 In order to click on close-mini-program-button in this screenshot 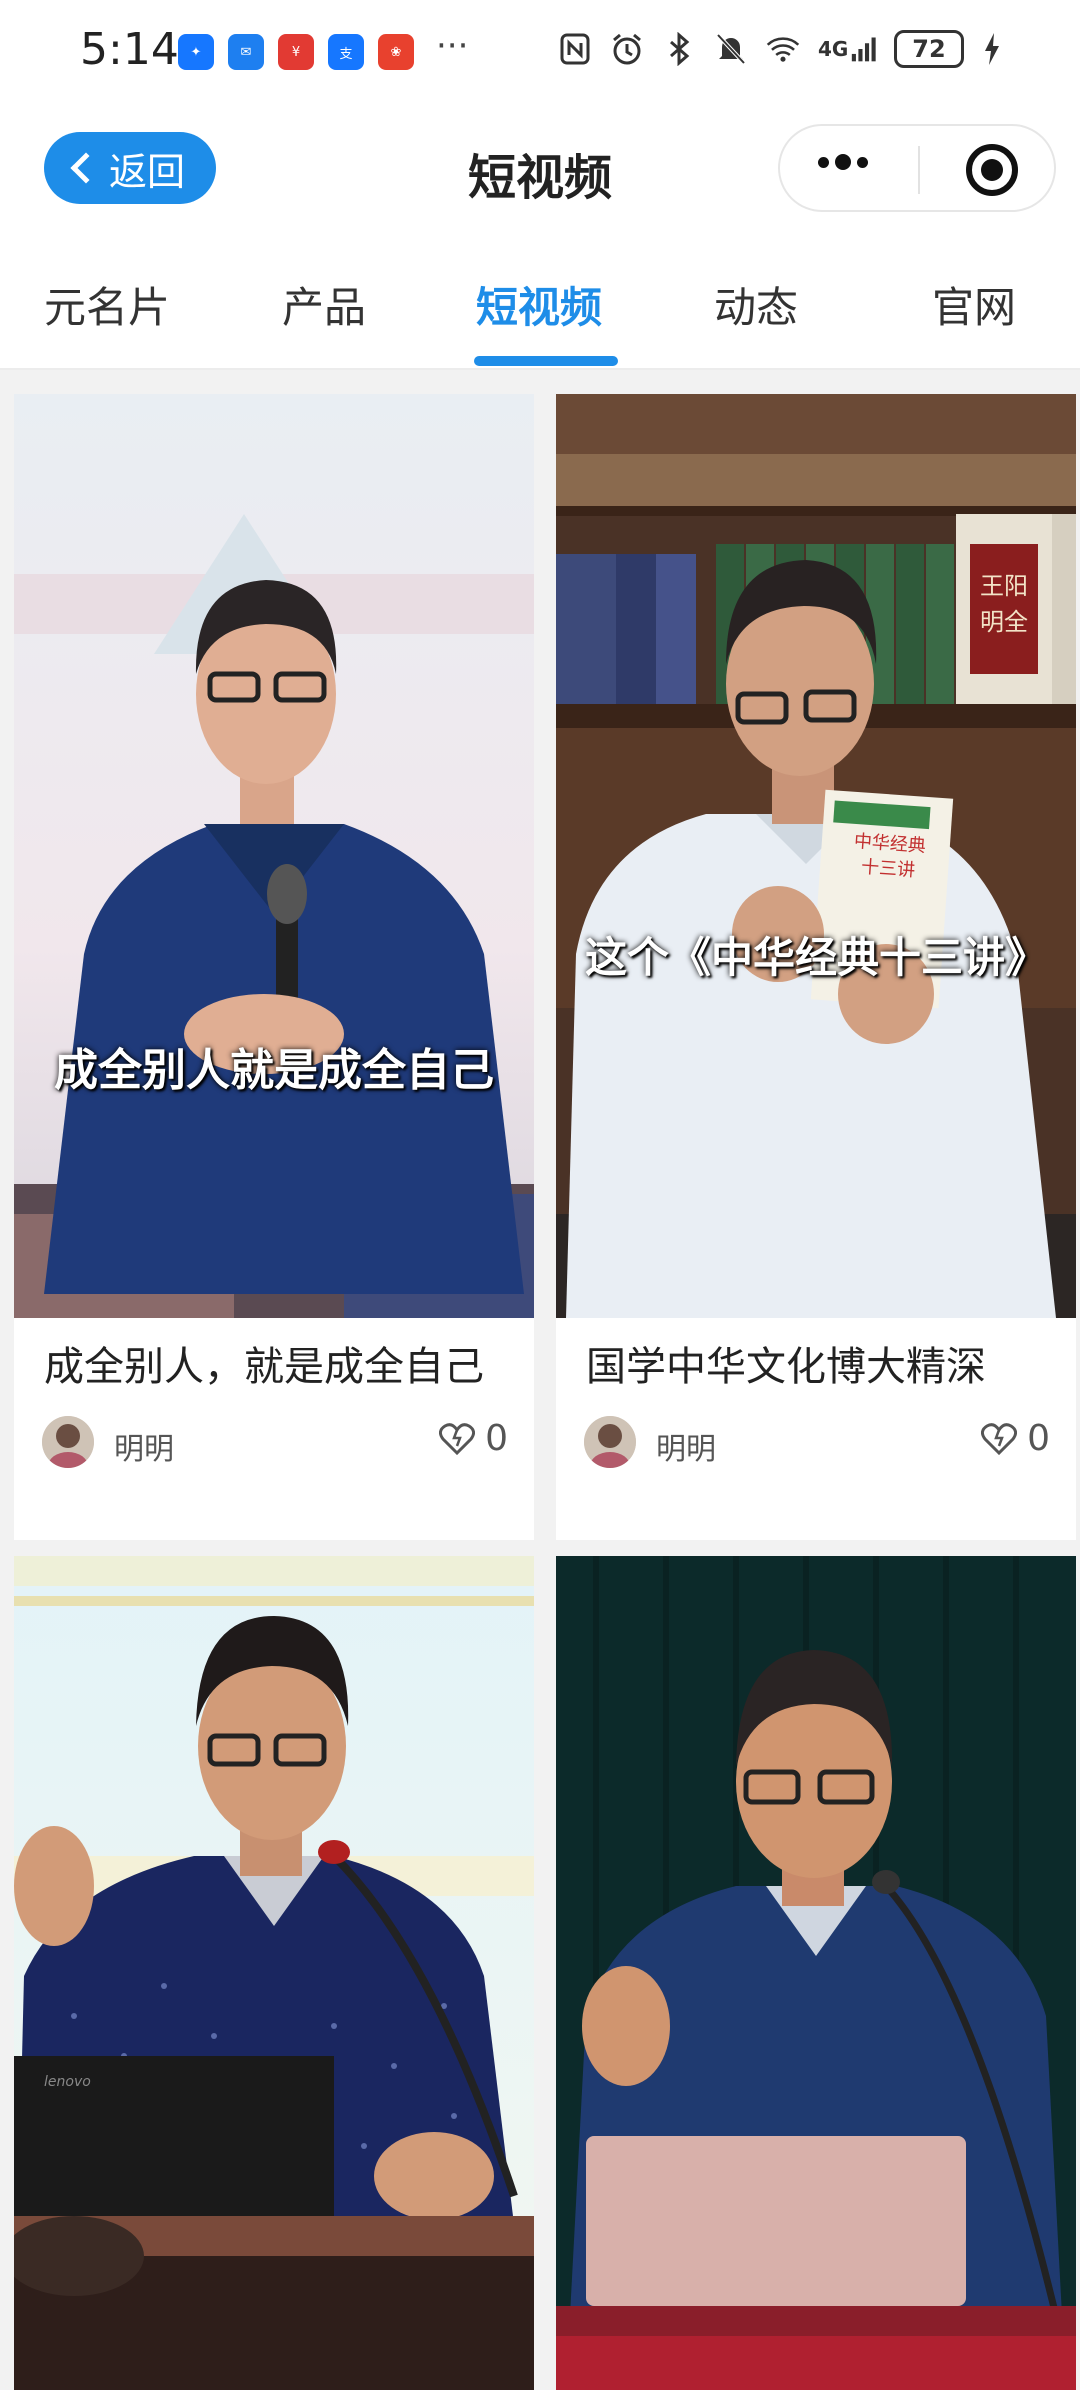, I will do `click(992, 170)`.